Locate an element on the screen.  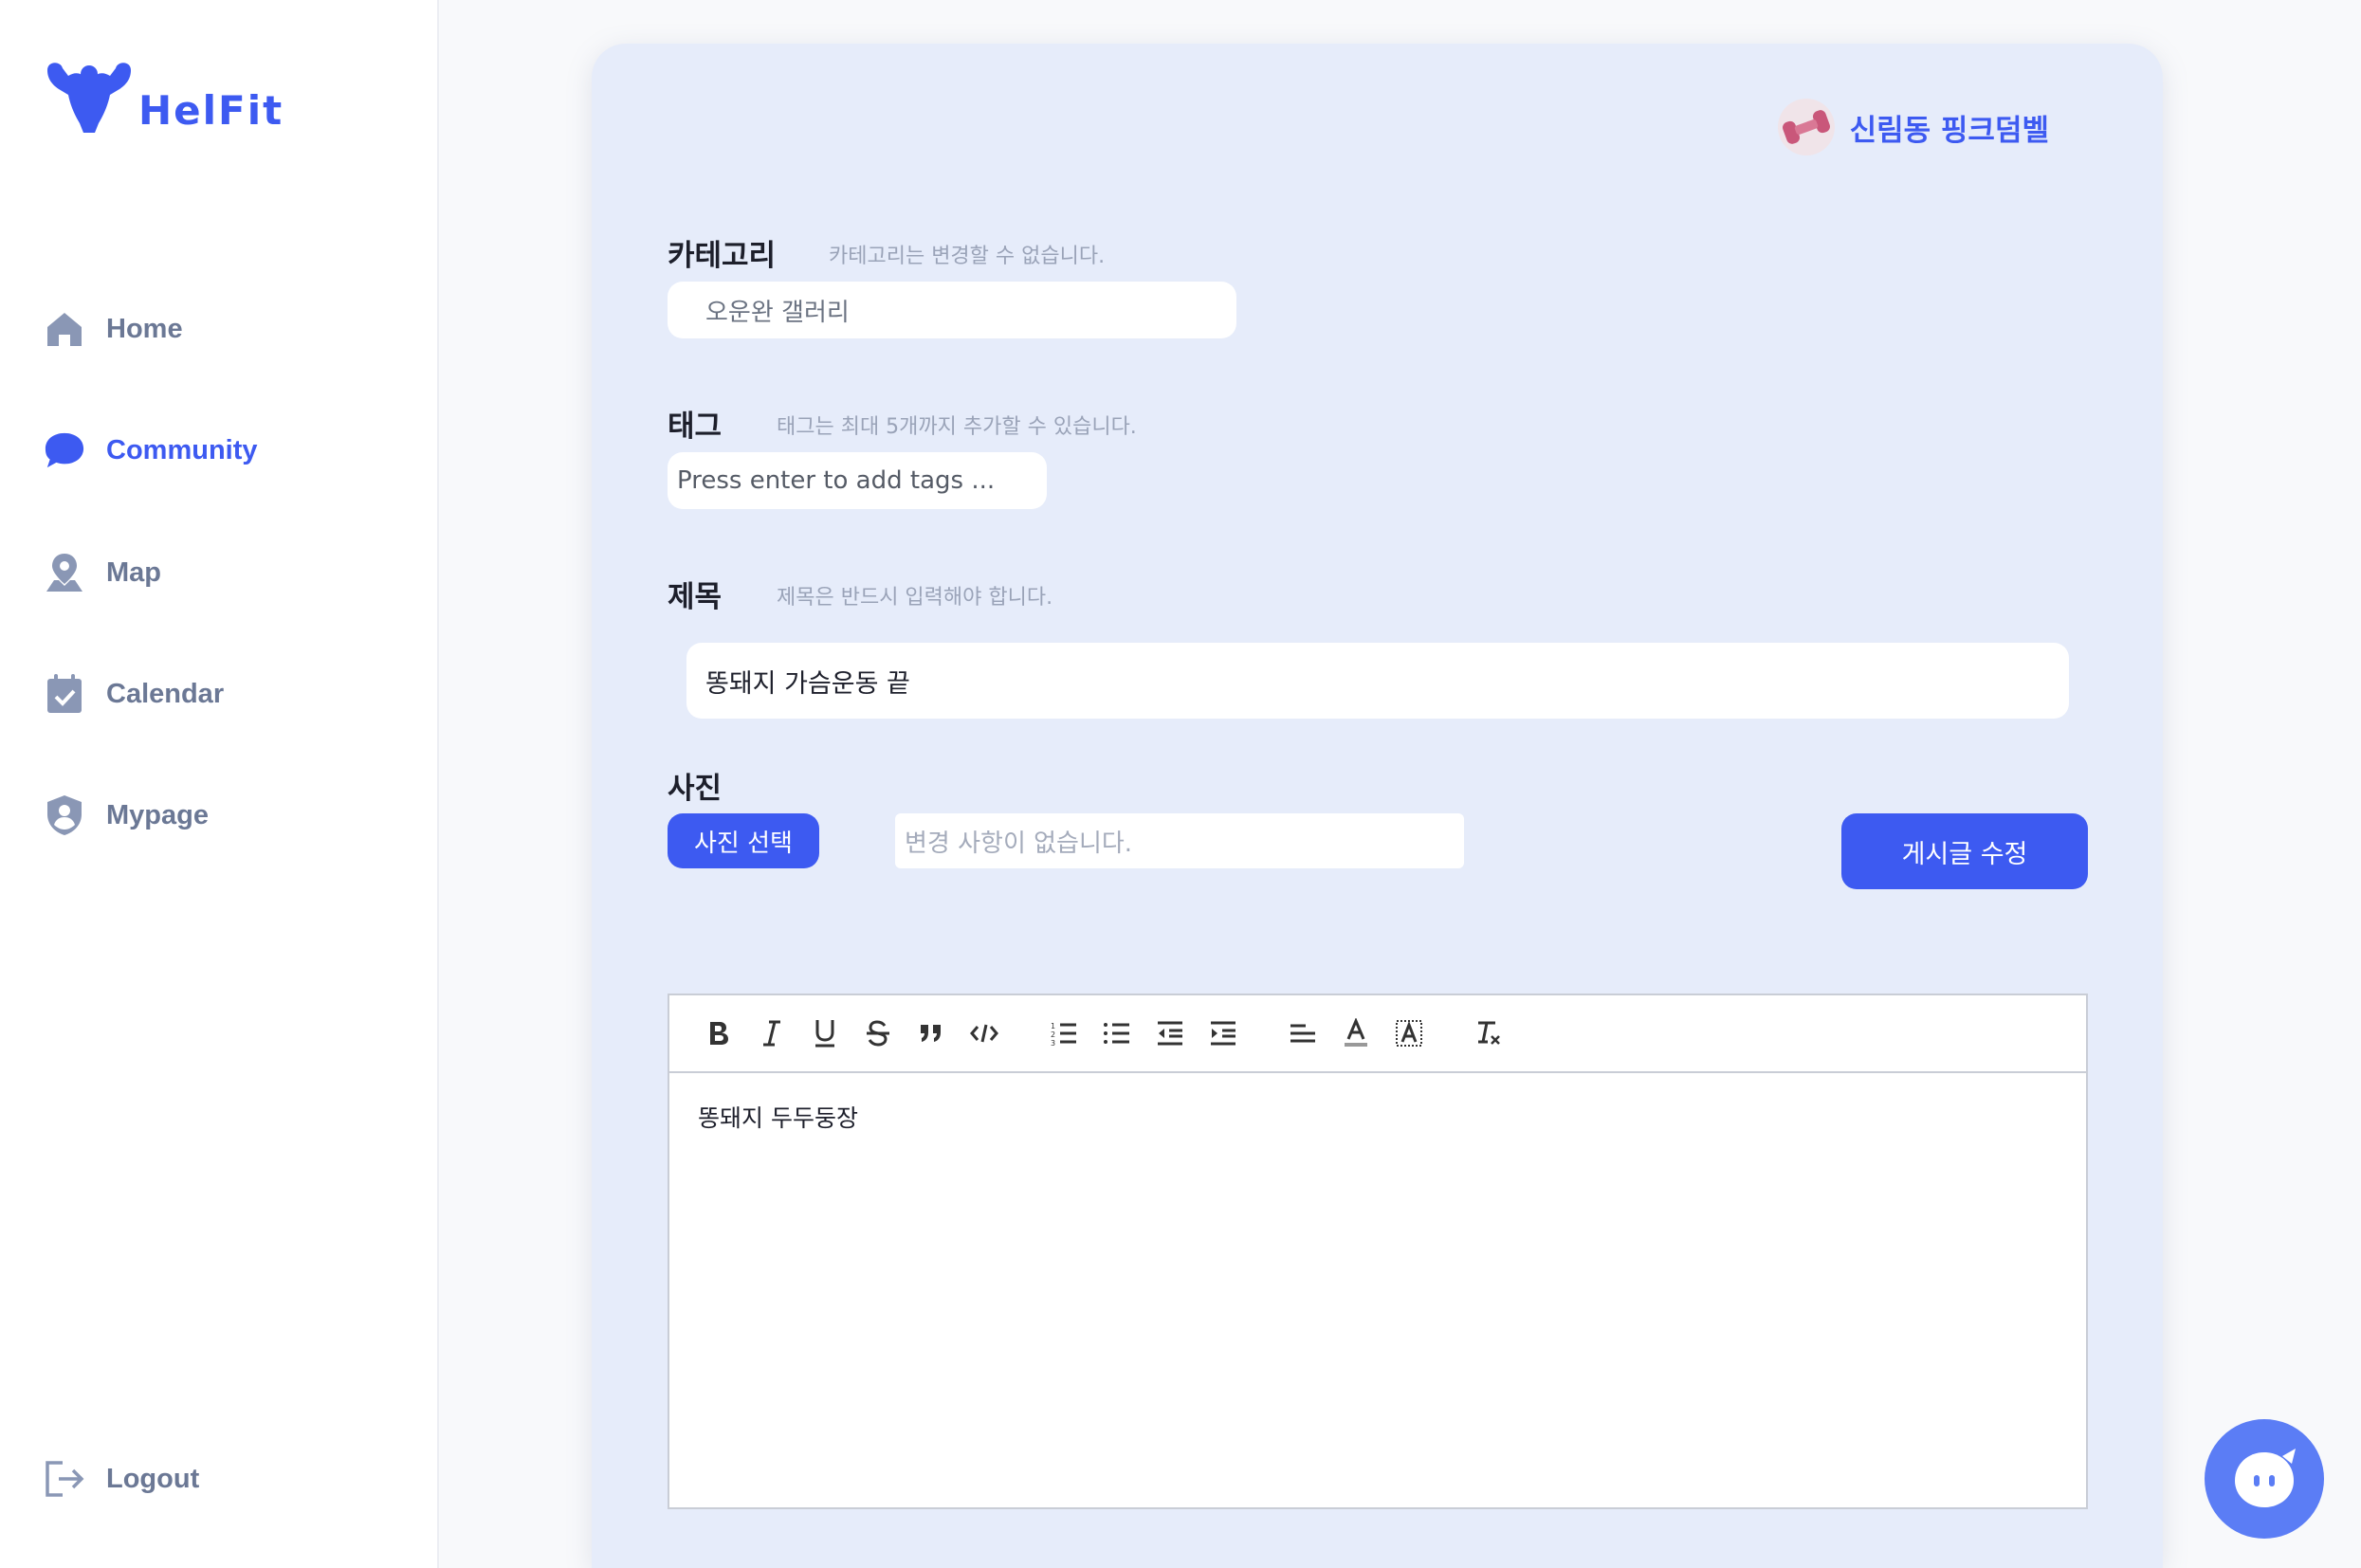
pink-dumbbell-icon is located at coordinates (1806, 127).